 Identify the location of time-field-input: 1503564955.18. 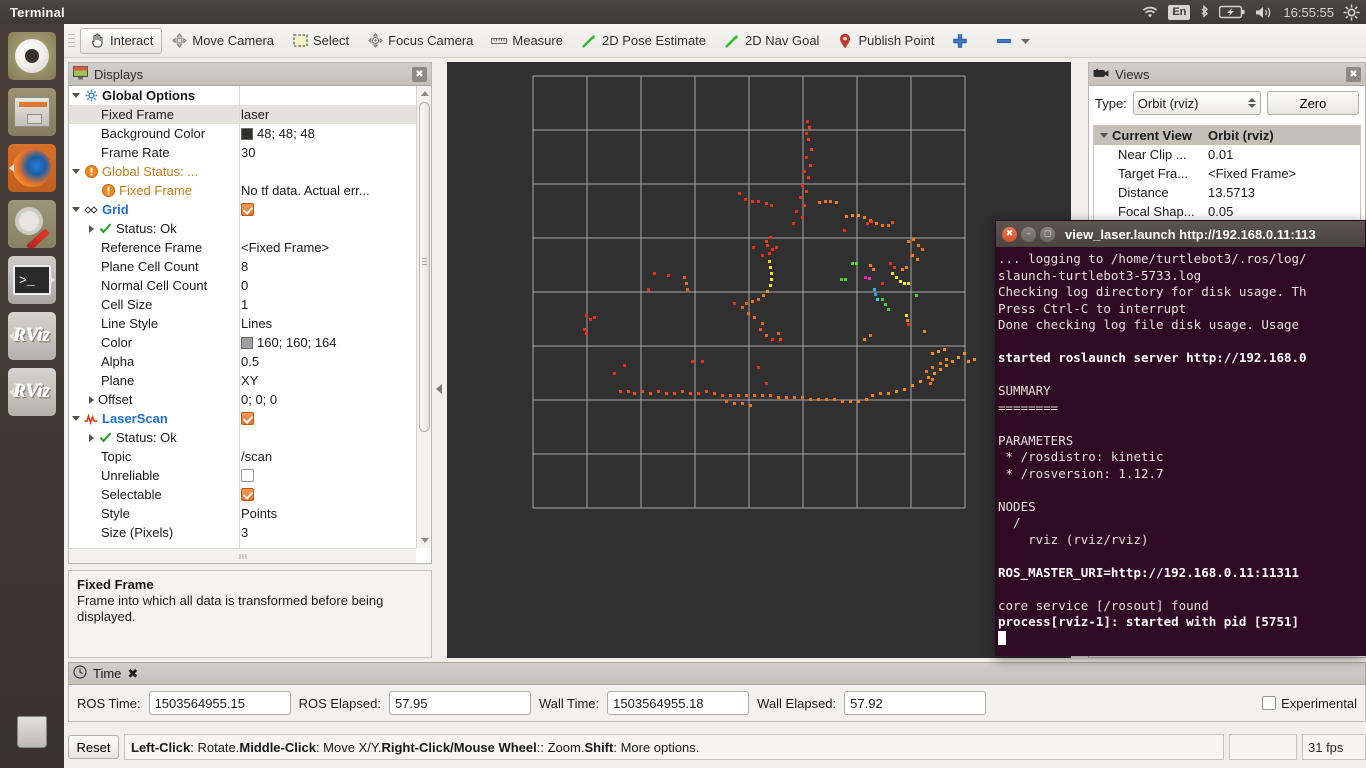
(678, 703).